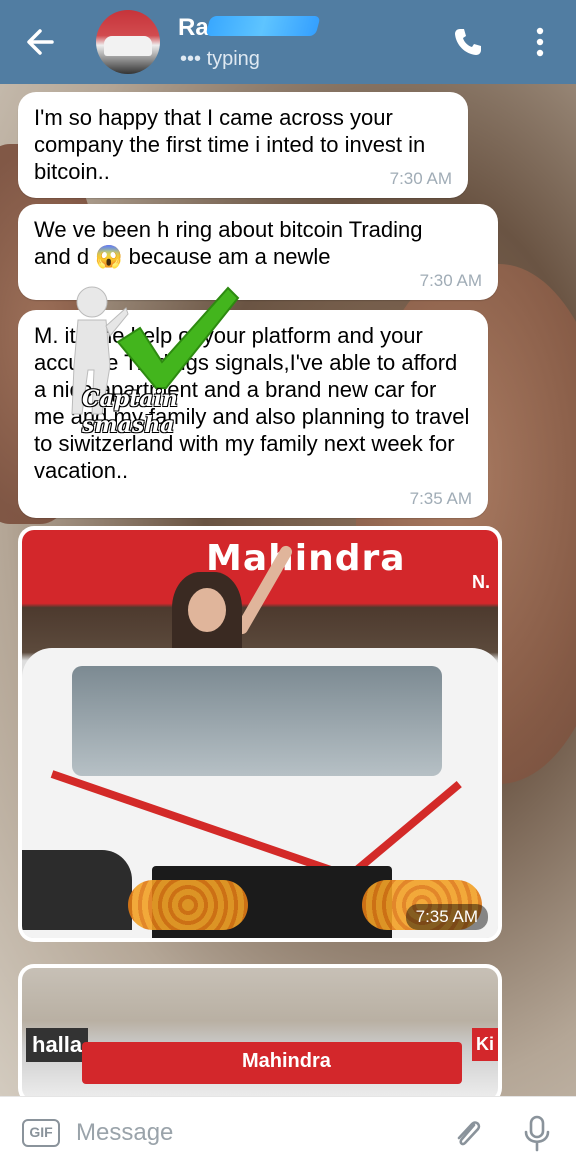 The height and width of the screenshot is (1164, 576). I want to click on store-brand: Mahindra, so click(306, 558).